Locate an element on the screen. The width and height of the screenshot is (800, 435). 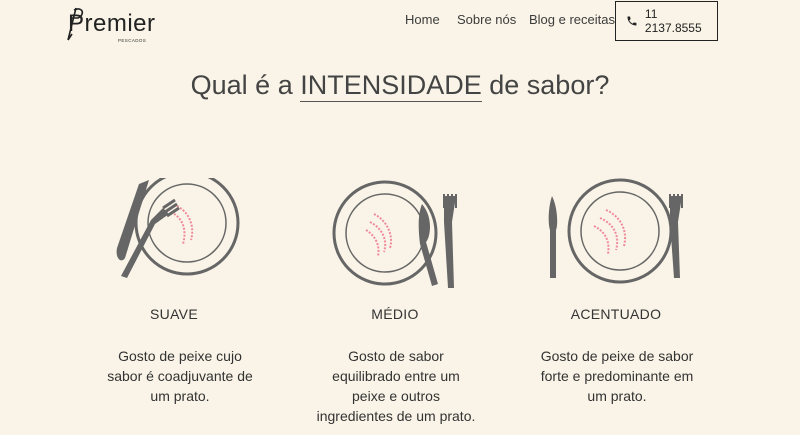
page-title: Qual é a INTENSIDADE de sabor? is located at coordinates (400, 86).